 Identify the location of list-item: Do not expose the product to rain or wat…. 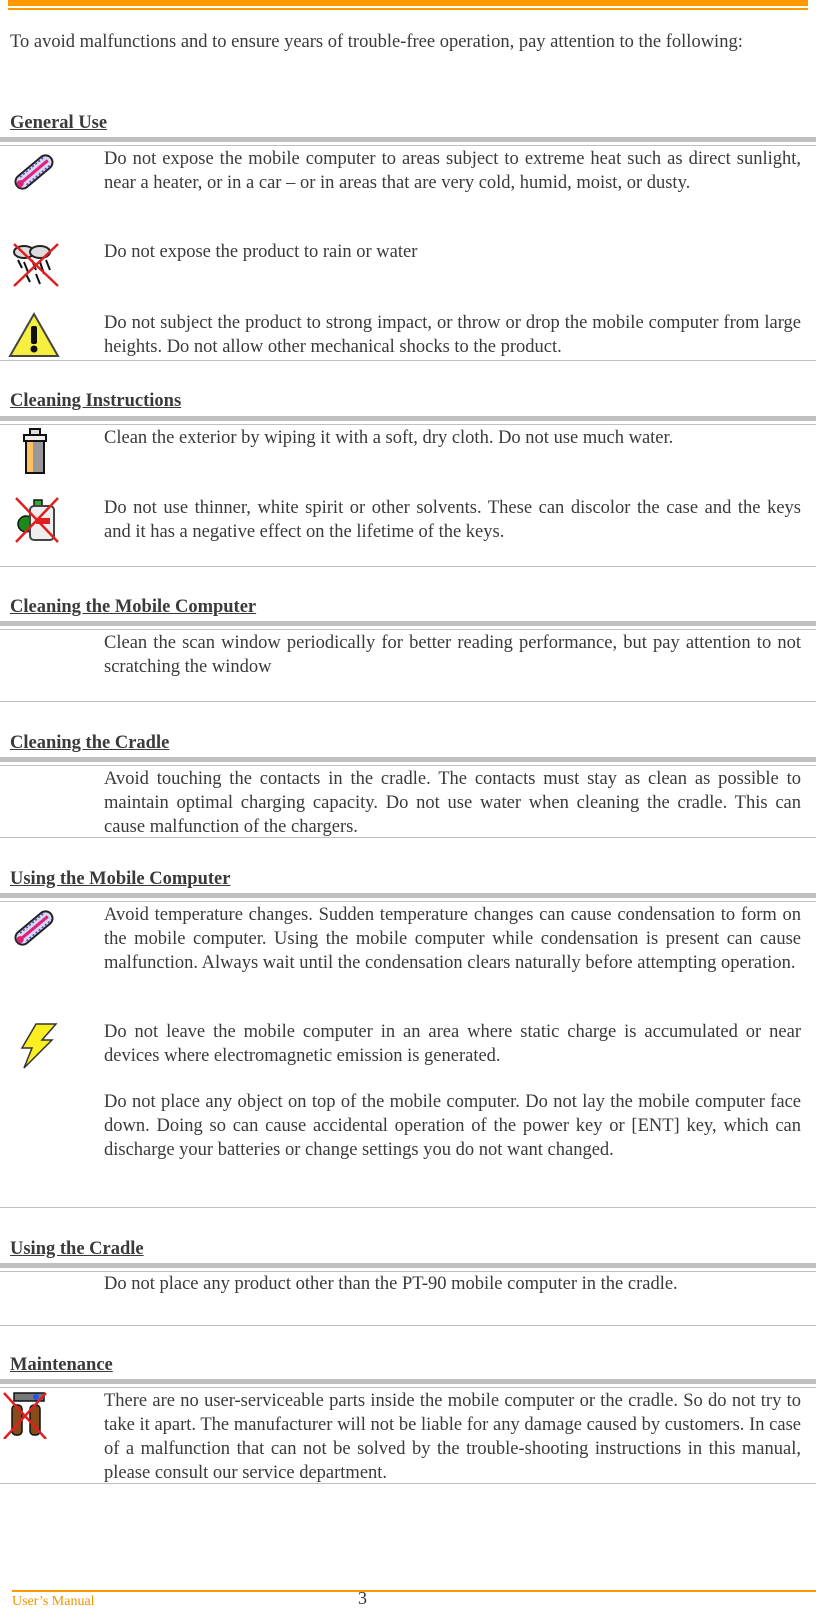
(261, 252).